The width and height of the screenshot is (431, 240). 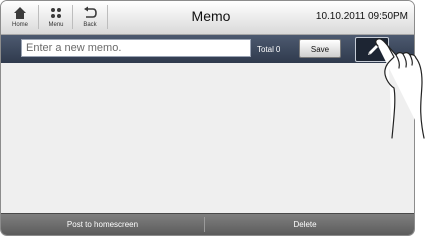 I want to click on menu-grid-icon, so click(x=56, y=13).